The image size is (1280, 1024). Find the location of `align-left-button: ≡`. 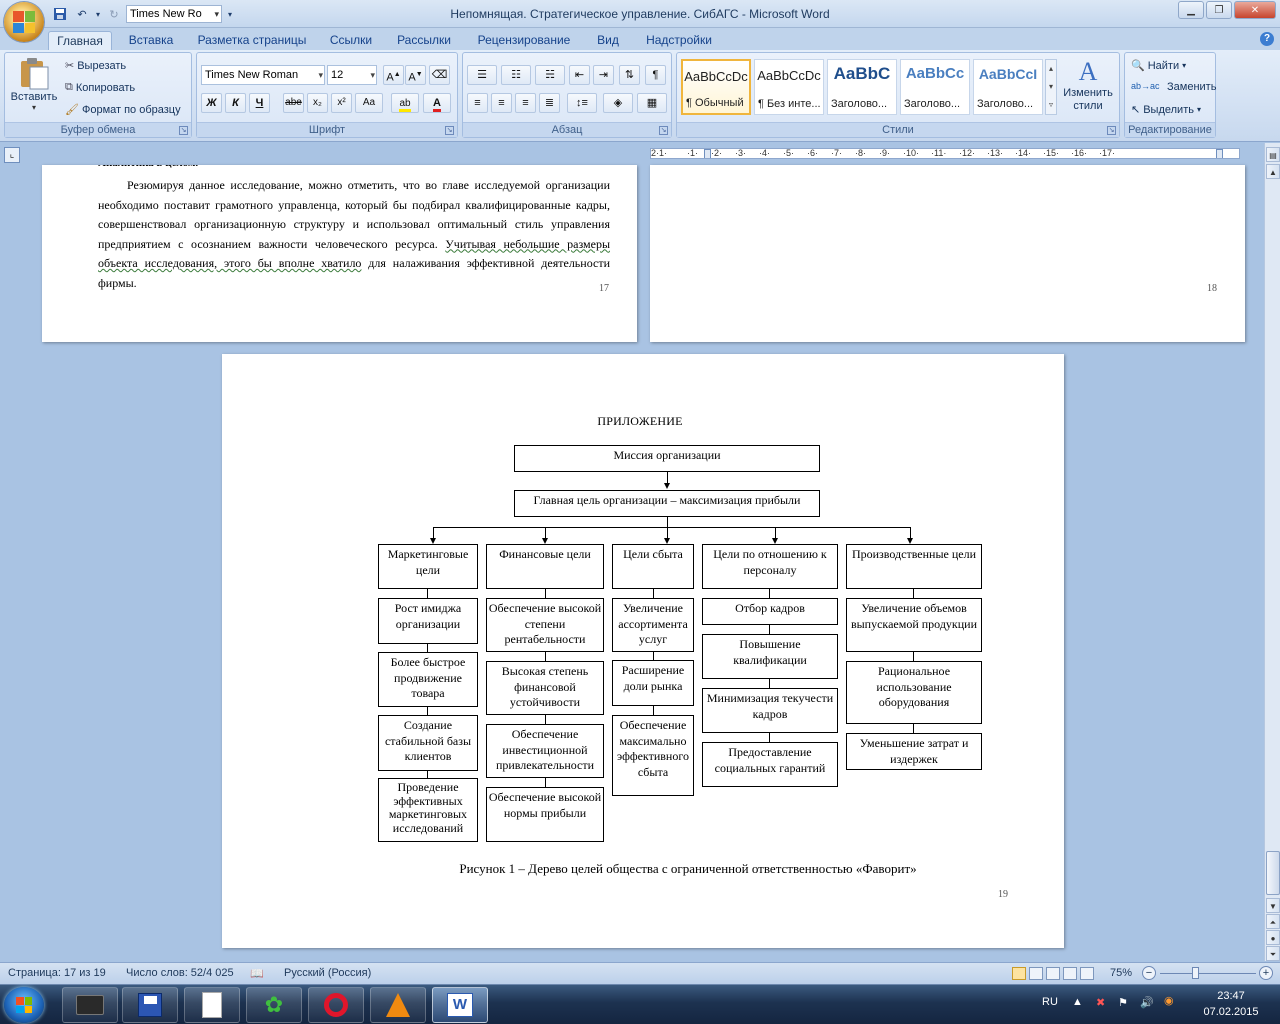

align-left-button: ≡ is located at coordinates (477, 103).